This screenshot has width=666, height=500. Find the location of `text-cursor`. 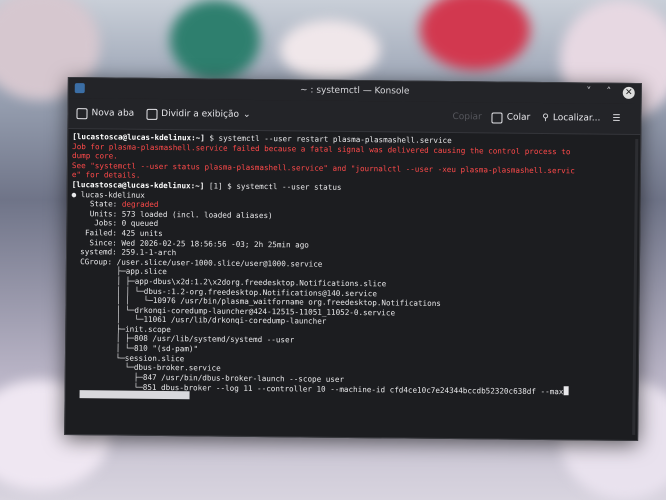

text-cursor is located at coordinates (566, 391).